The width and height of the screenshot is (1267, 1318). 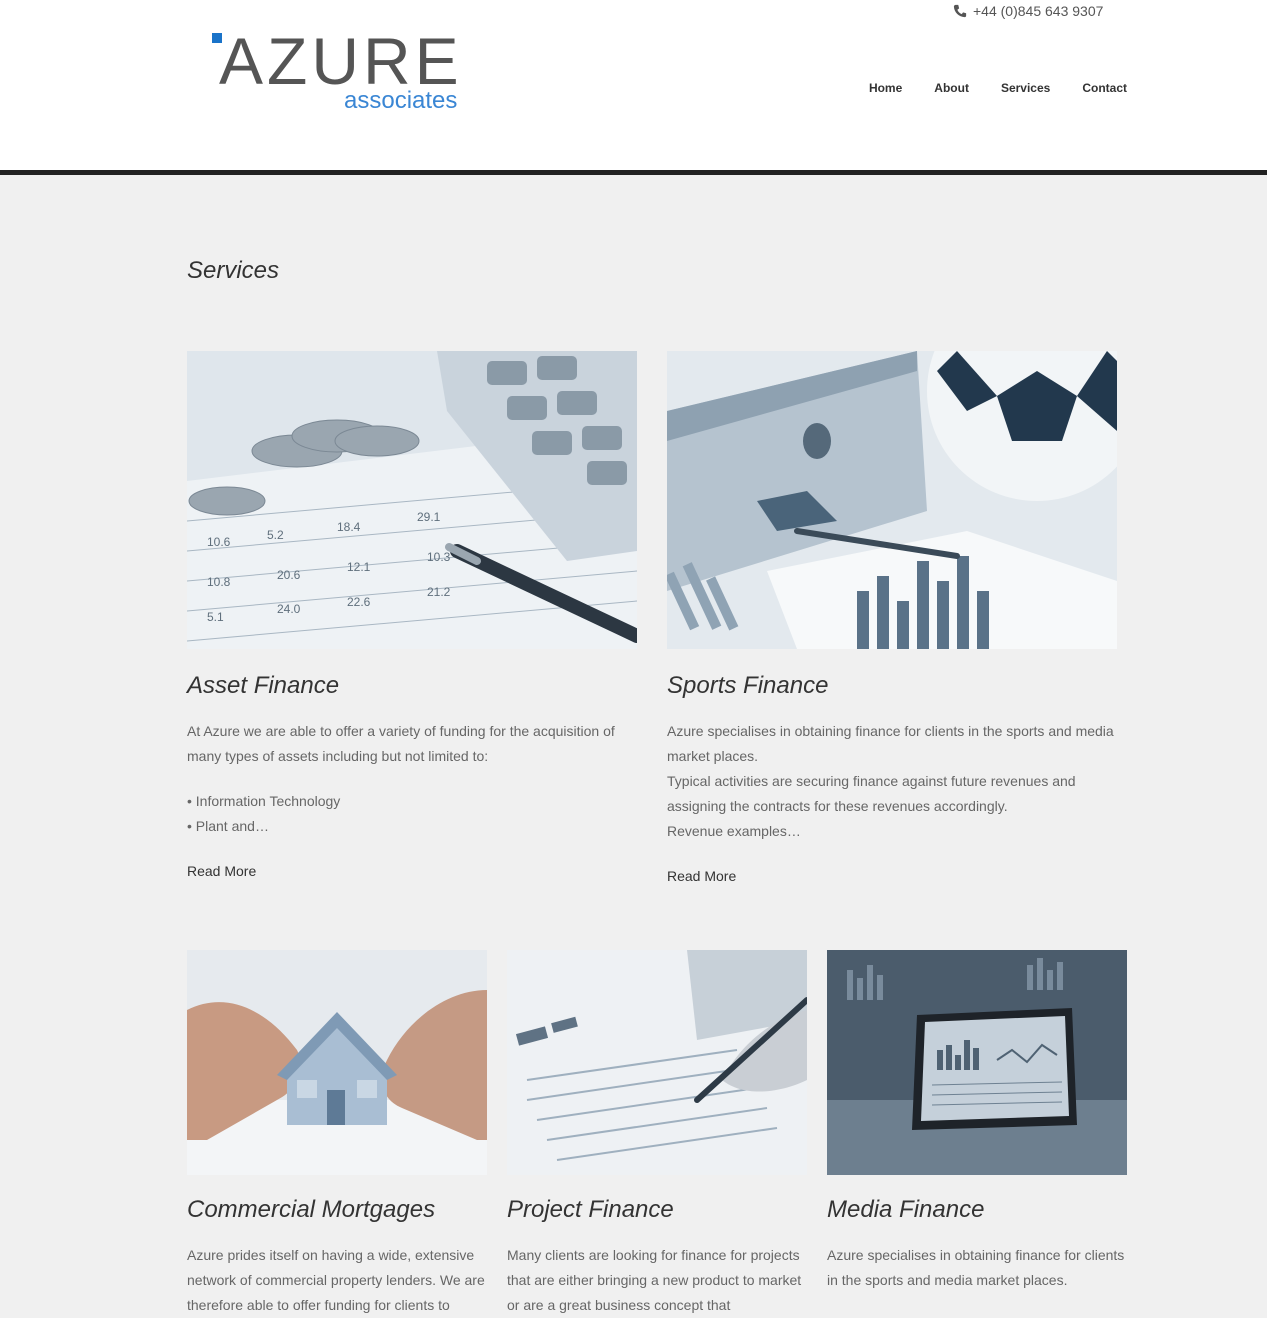 I want to click on sports-finance-image, so click(x=892, y=500).